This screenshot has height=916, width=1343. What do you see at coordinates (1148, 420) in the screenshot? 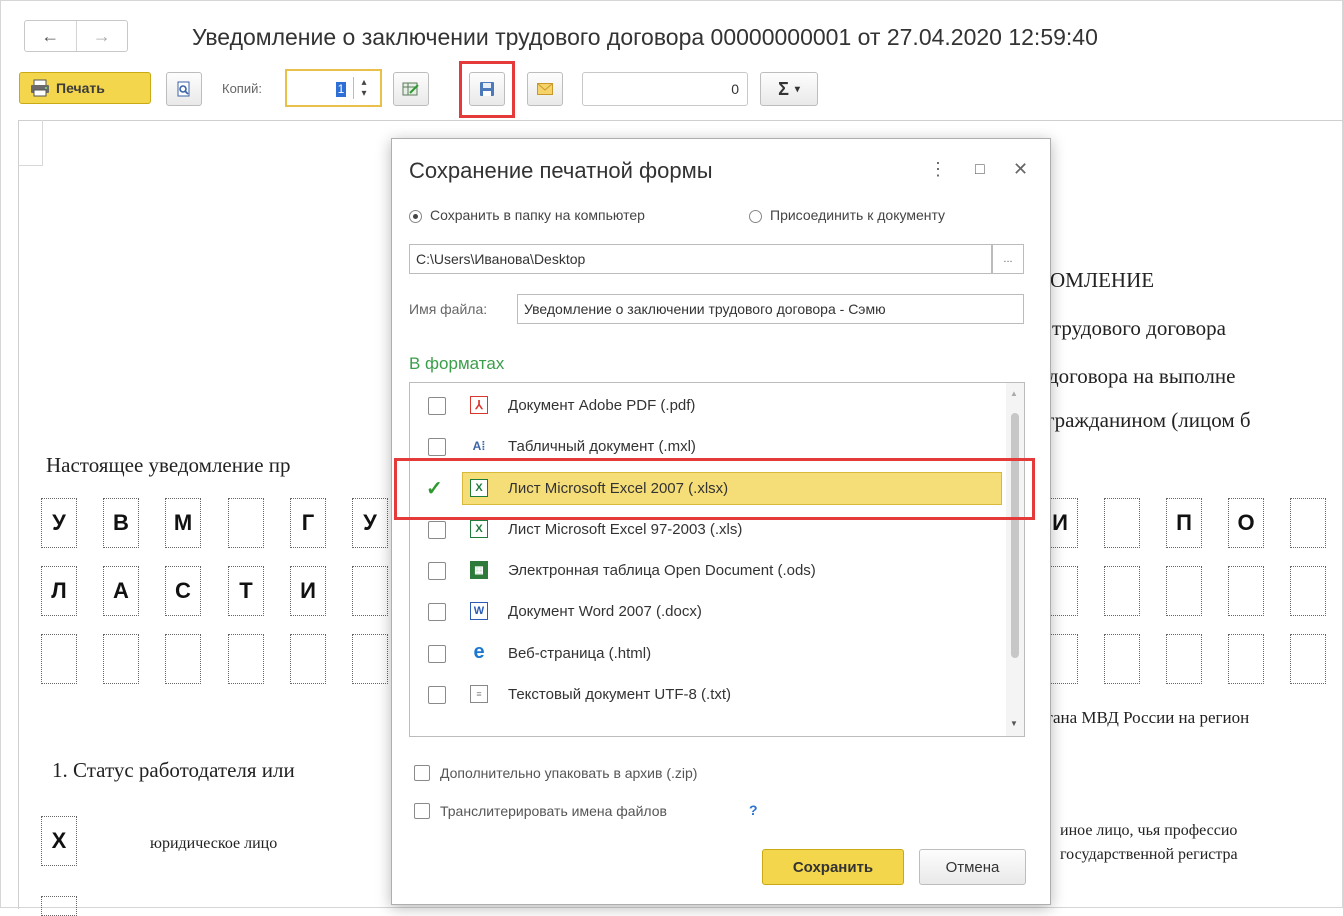
I see `doc-line-3: гражданином (лицом б` at bounding box center [1148, 420].